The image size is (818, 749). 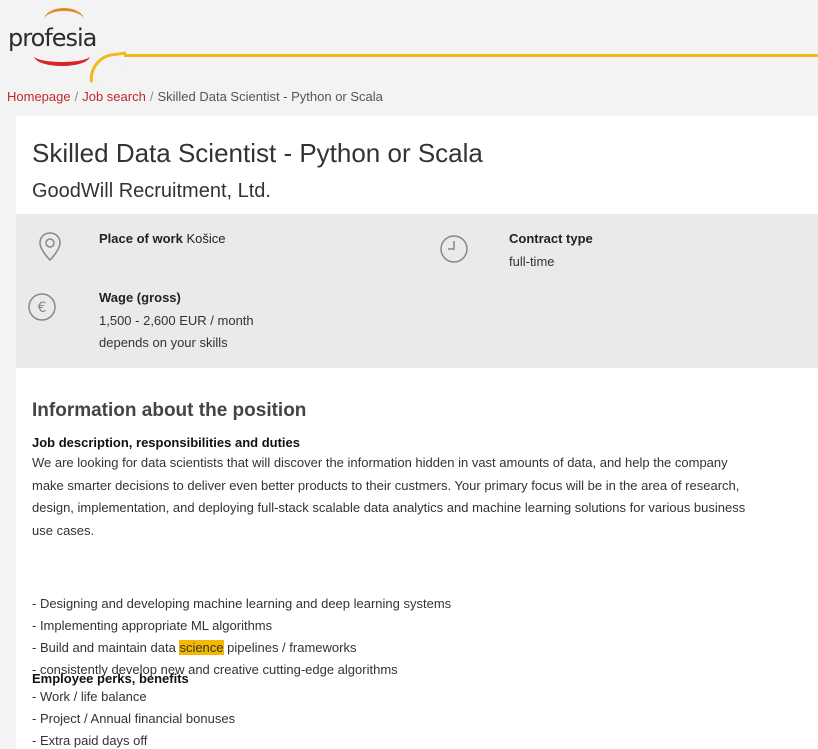 I want to click on header-accent-line, so click(x=471, y=55).